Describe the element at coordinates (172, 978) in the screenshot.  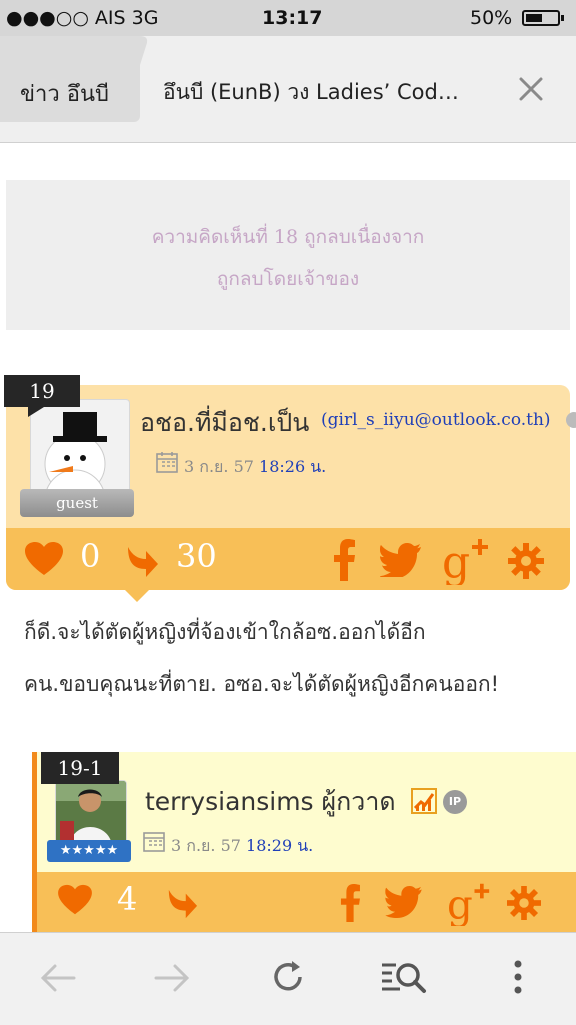
I see `forward-arrow-icon` at that location.